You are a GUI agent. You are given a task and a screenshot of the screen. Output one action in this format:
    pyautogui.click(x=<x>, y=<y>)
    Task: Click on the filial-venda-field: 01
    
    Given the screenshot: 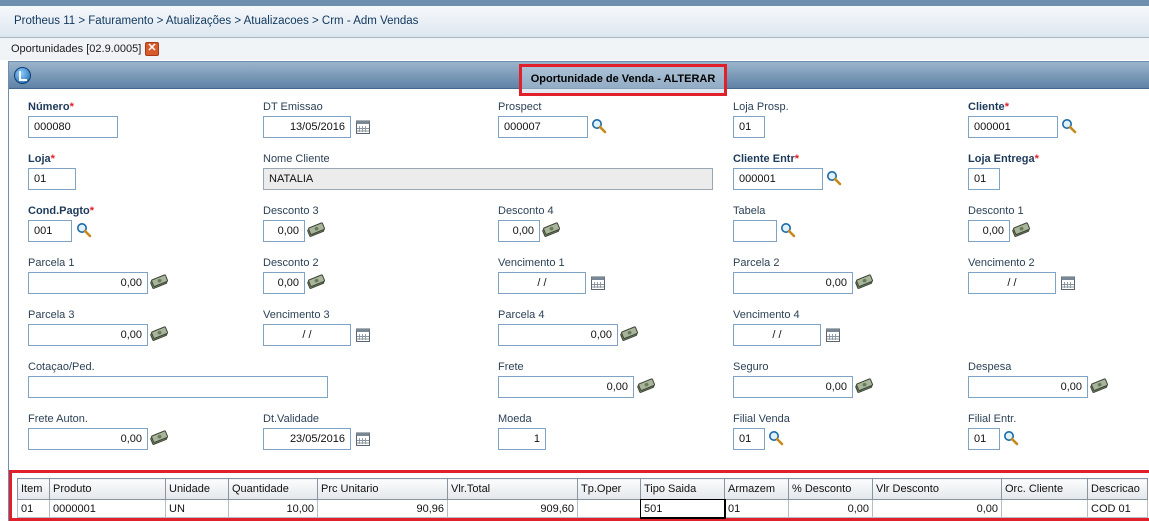 What is the action you would take?
    pyautogui.click(x=749, y=439)
    